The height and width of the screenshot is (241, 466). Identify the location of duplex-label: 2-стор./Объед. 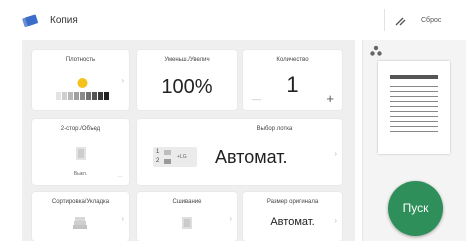
(80, 129).